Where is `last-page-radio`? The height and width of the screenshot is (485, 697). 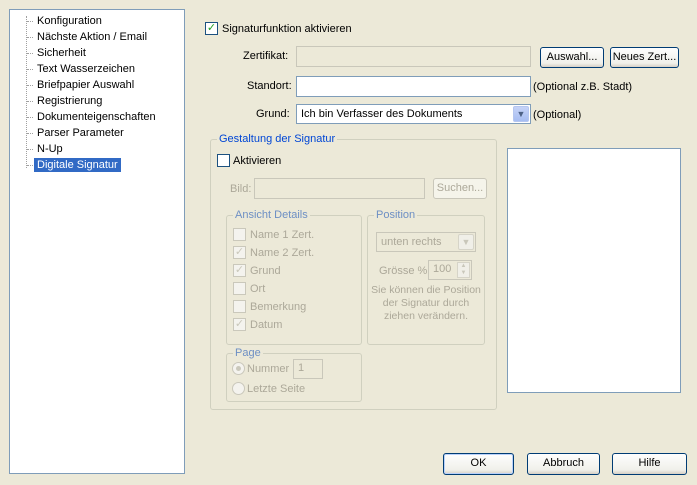 last-page-radio is located at coordinates (238, 388).